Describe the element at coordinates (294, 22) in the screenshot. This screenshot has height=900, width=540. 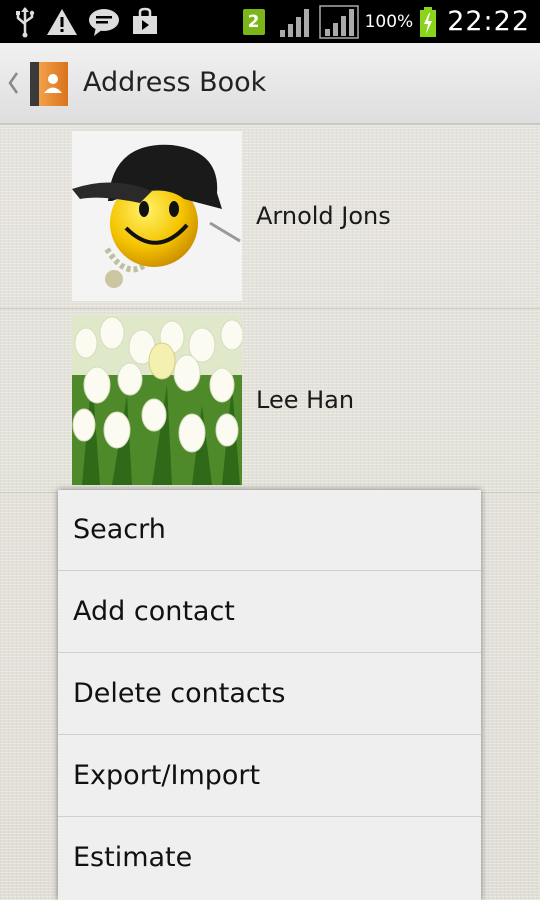
I see `signal-icon` at that location.